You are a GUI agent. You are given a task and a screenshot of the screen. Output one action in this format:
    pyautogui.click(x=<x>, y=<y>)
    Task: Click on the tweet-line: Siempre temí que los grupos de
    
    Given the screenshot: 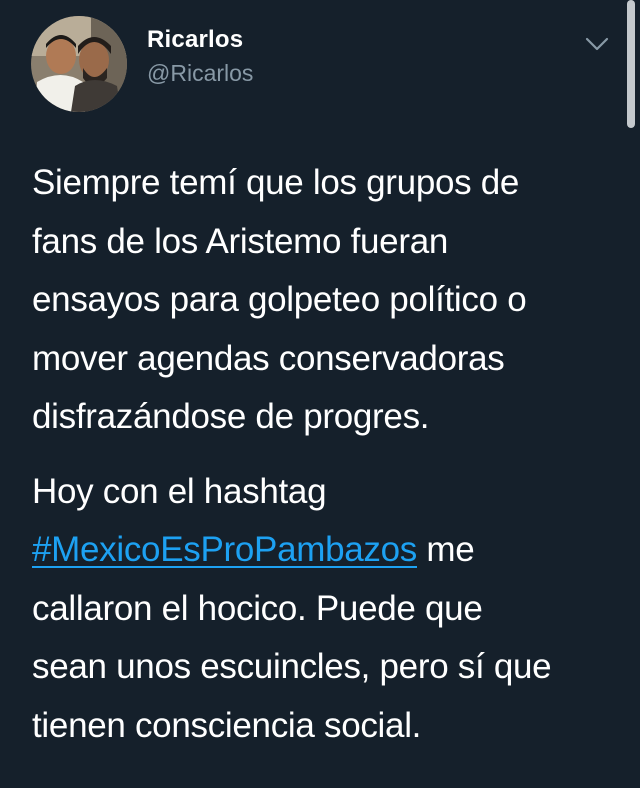 What is the action you would take?
    pyautogui.click(x=276, y=182)
    